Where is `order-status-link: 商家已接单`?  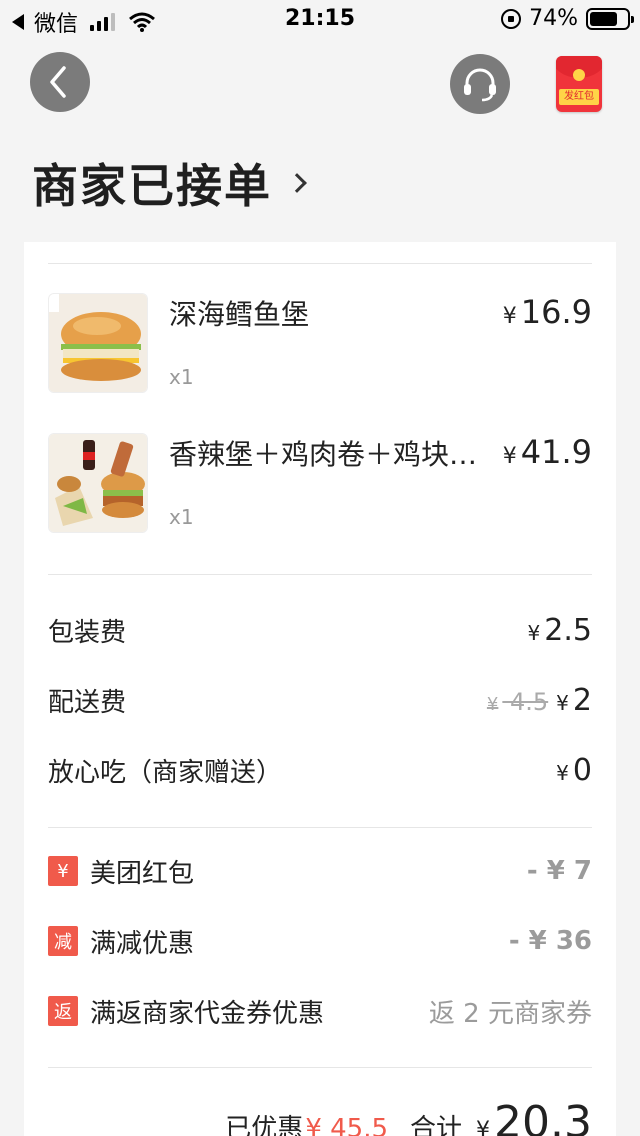
order-status-link: 商家已接单 is located at coordinates (169, 183).